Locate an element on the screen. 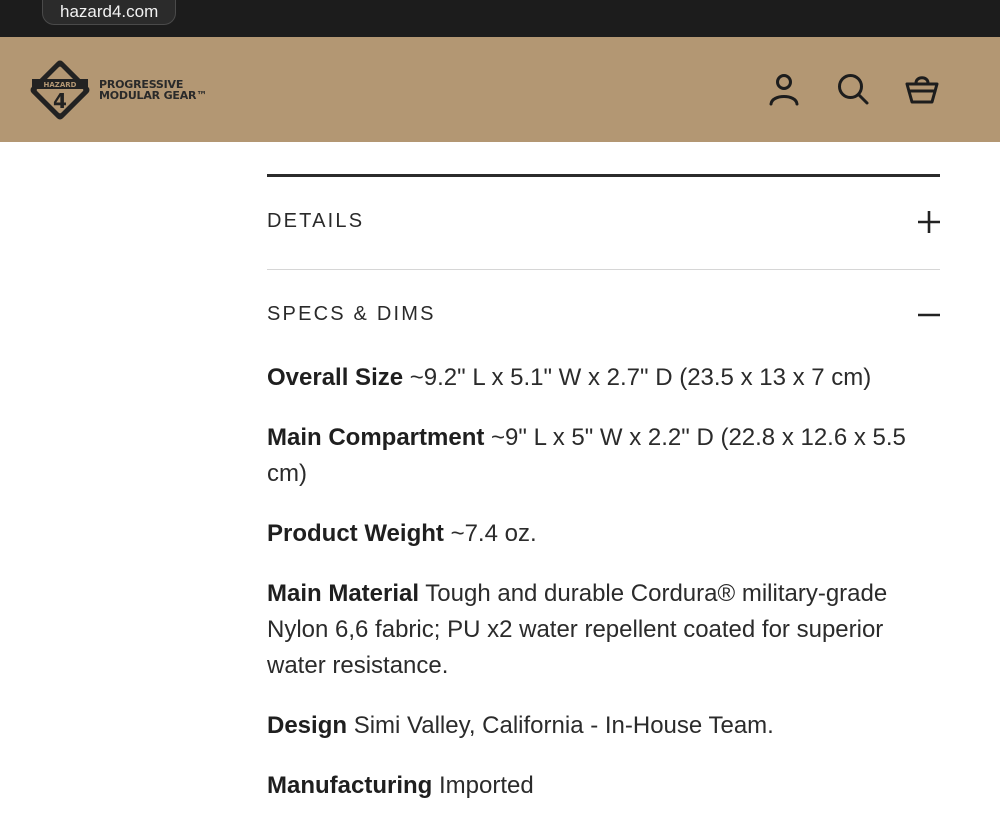 Image resolution: width=1000 pixels, height=832 pixels. accordion-header-details: DETAILS is located at coordinates (603, 222).